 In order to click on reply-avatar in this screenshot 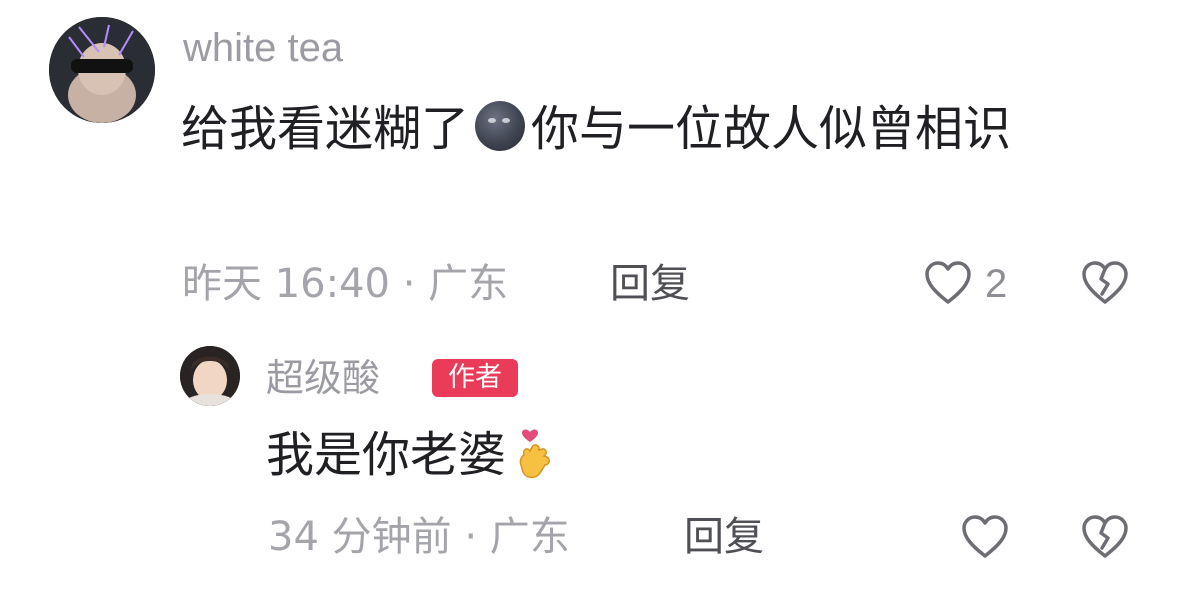, I will do `click(210, 376)`.